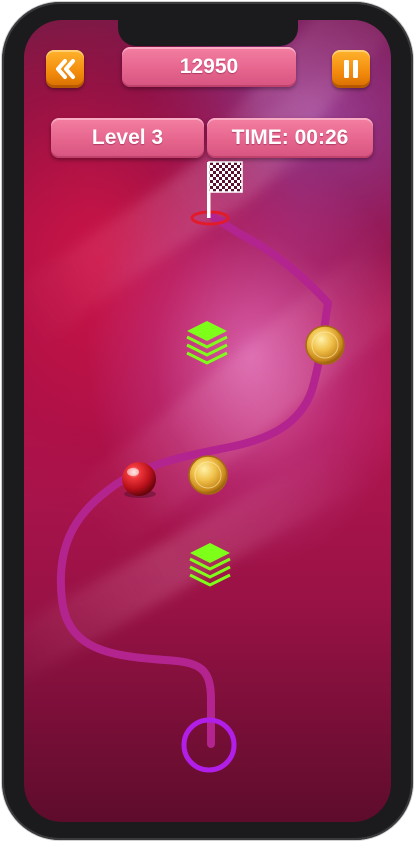  I want to click on checkered-flag-icon, so click(225, 189).